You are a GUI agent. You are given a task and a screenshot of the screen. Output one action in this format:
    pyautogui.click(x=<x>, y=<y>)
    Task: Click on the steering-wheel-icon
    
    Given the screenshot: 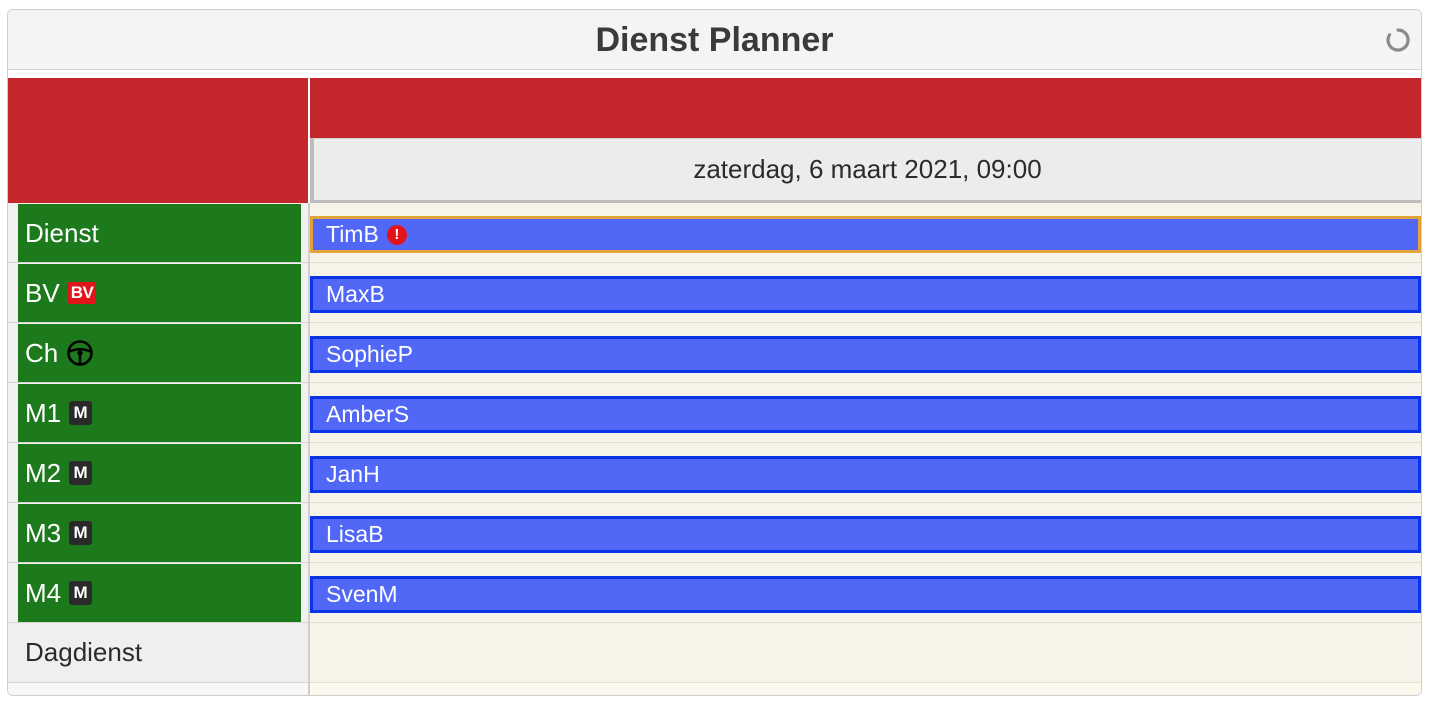 What is the action you would take?
    pyautogui.click(x=80, y=353)
    